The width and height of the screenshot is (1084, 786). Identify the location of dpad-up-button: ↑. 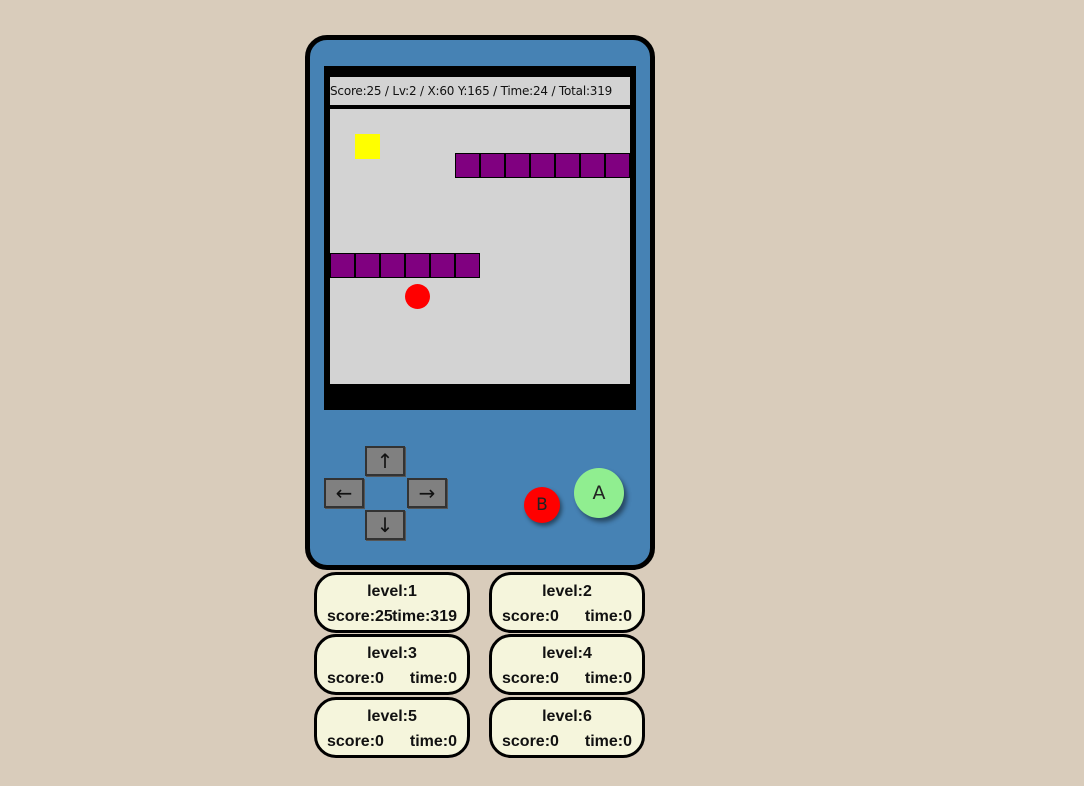
(385, 461).